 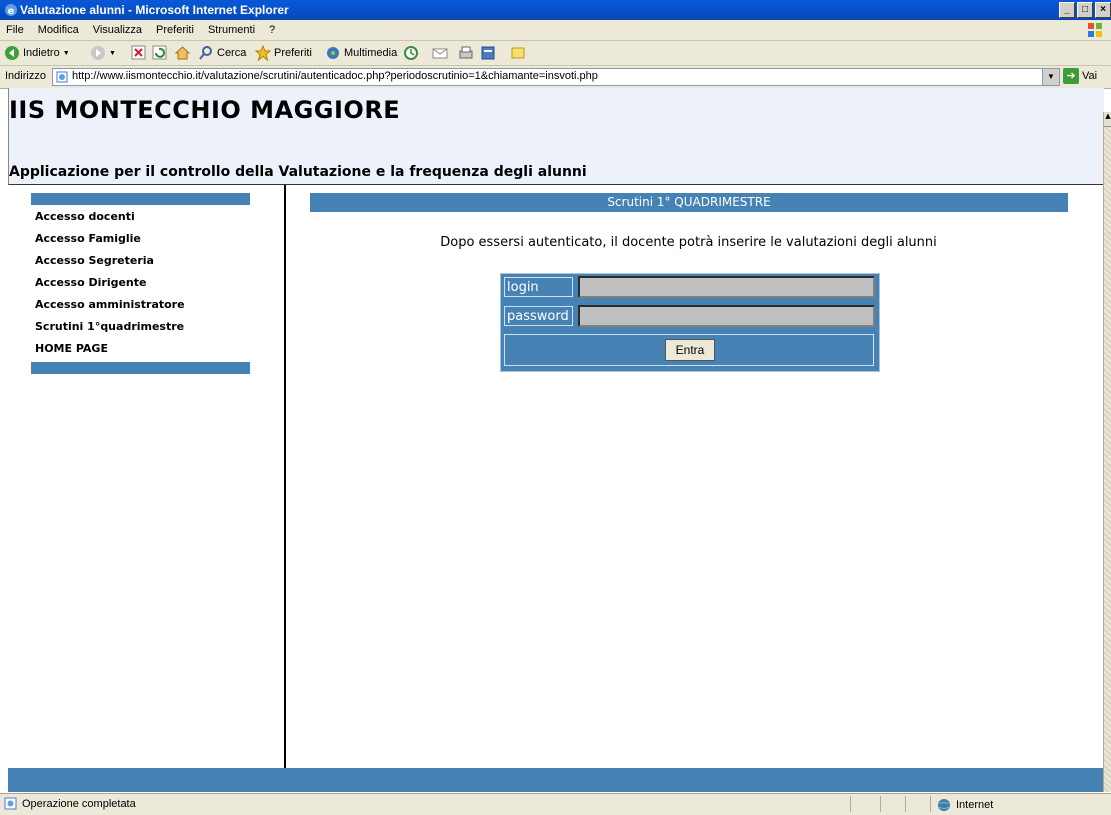 I want to click on messenger-icon, so click(x=518, y=53).